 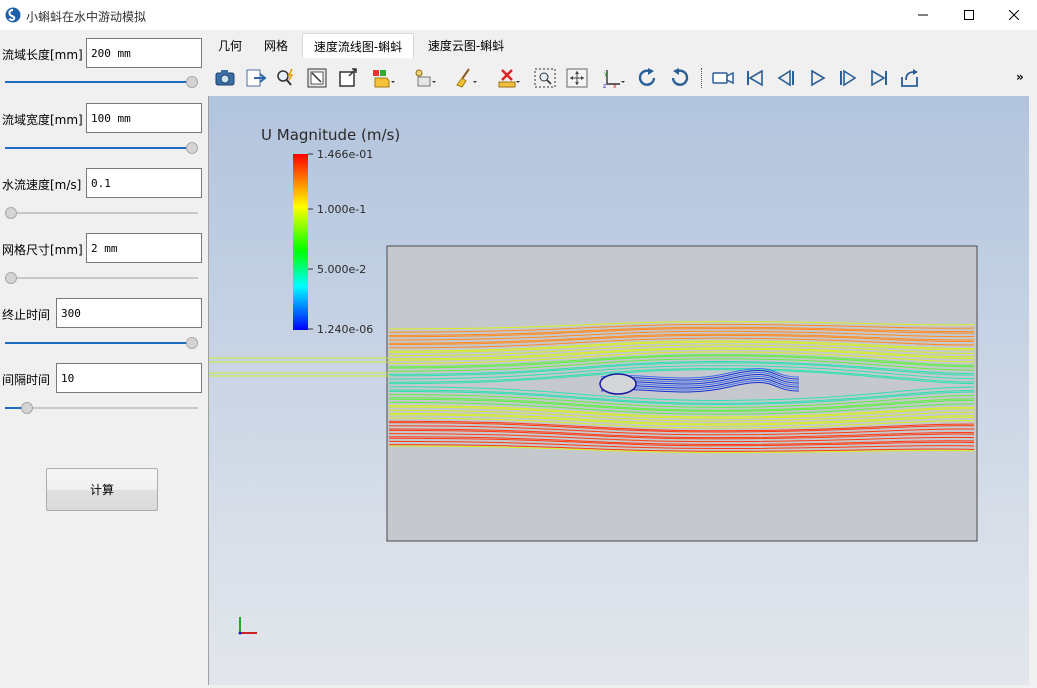 I want to click on minimize-button, so click(x=923, y=15).